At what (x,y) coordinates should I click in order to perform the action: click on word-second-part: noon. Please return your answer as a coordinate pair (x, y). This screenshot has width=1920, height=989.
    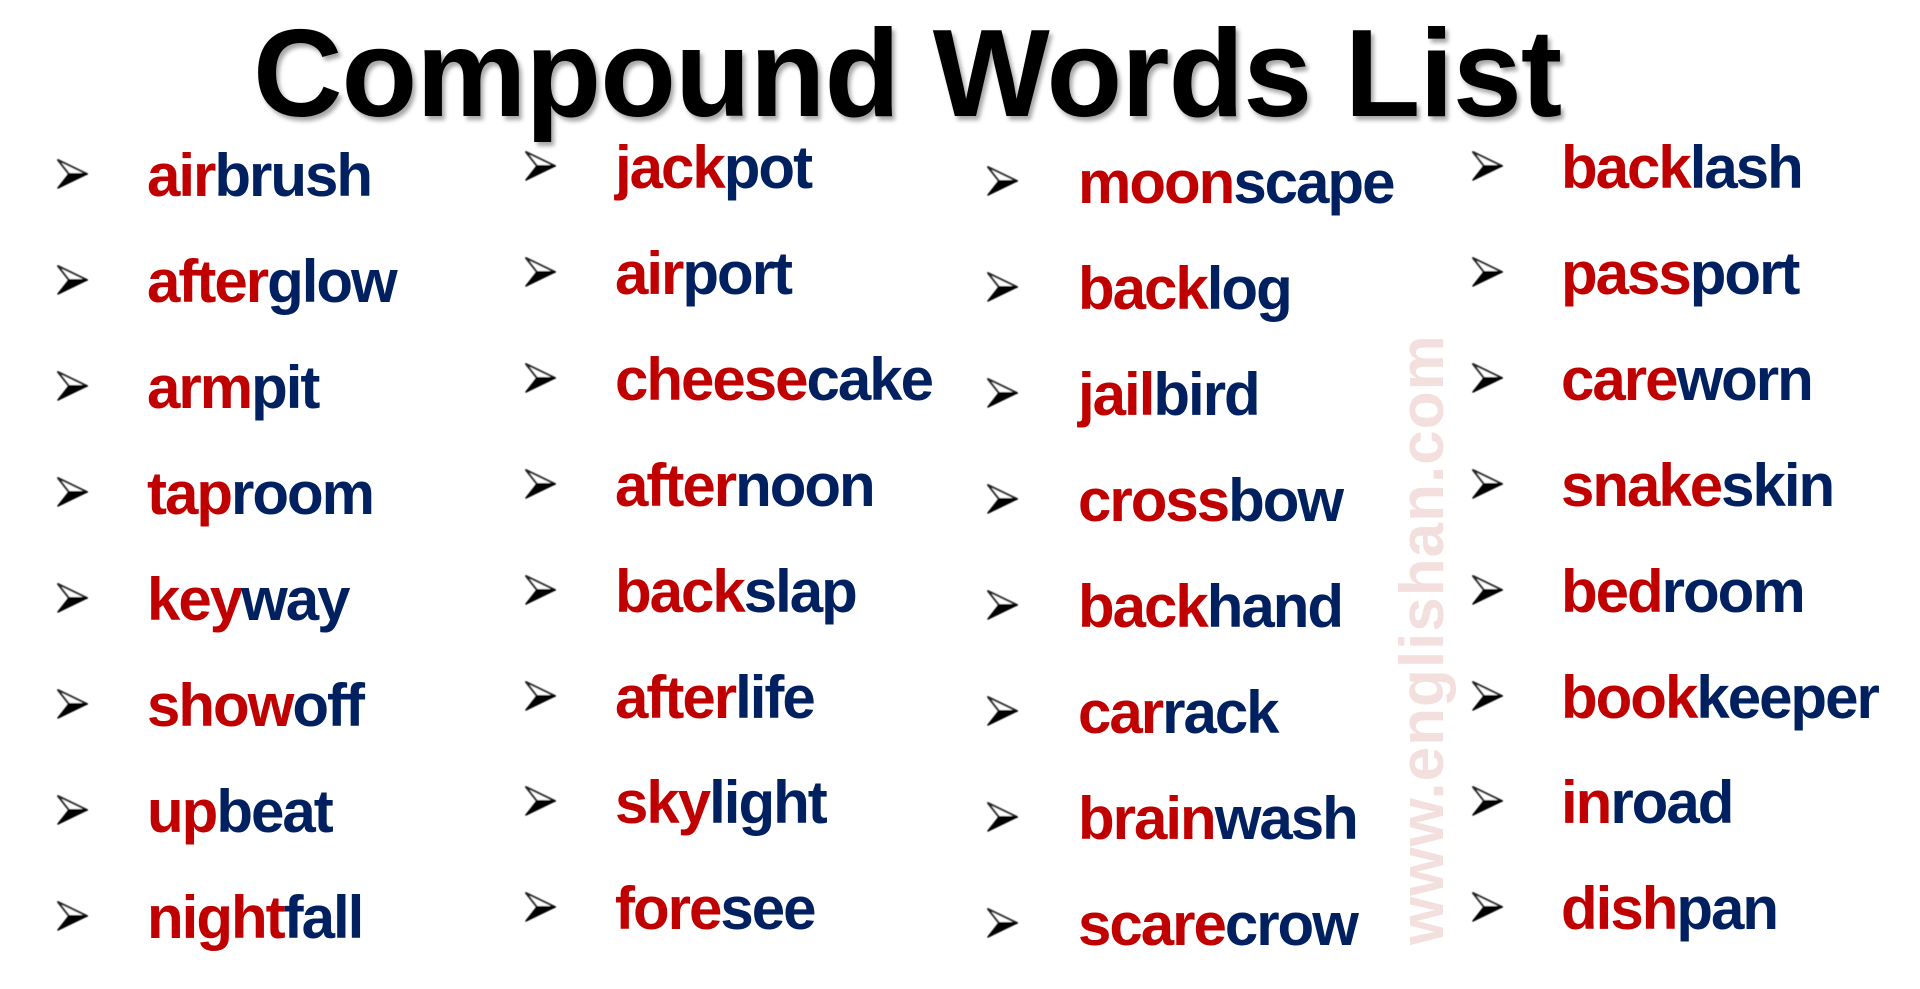
    Looking at the image, I should click on (805, 485).